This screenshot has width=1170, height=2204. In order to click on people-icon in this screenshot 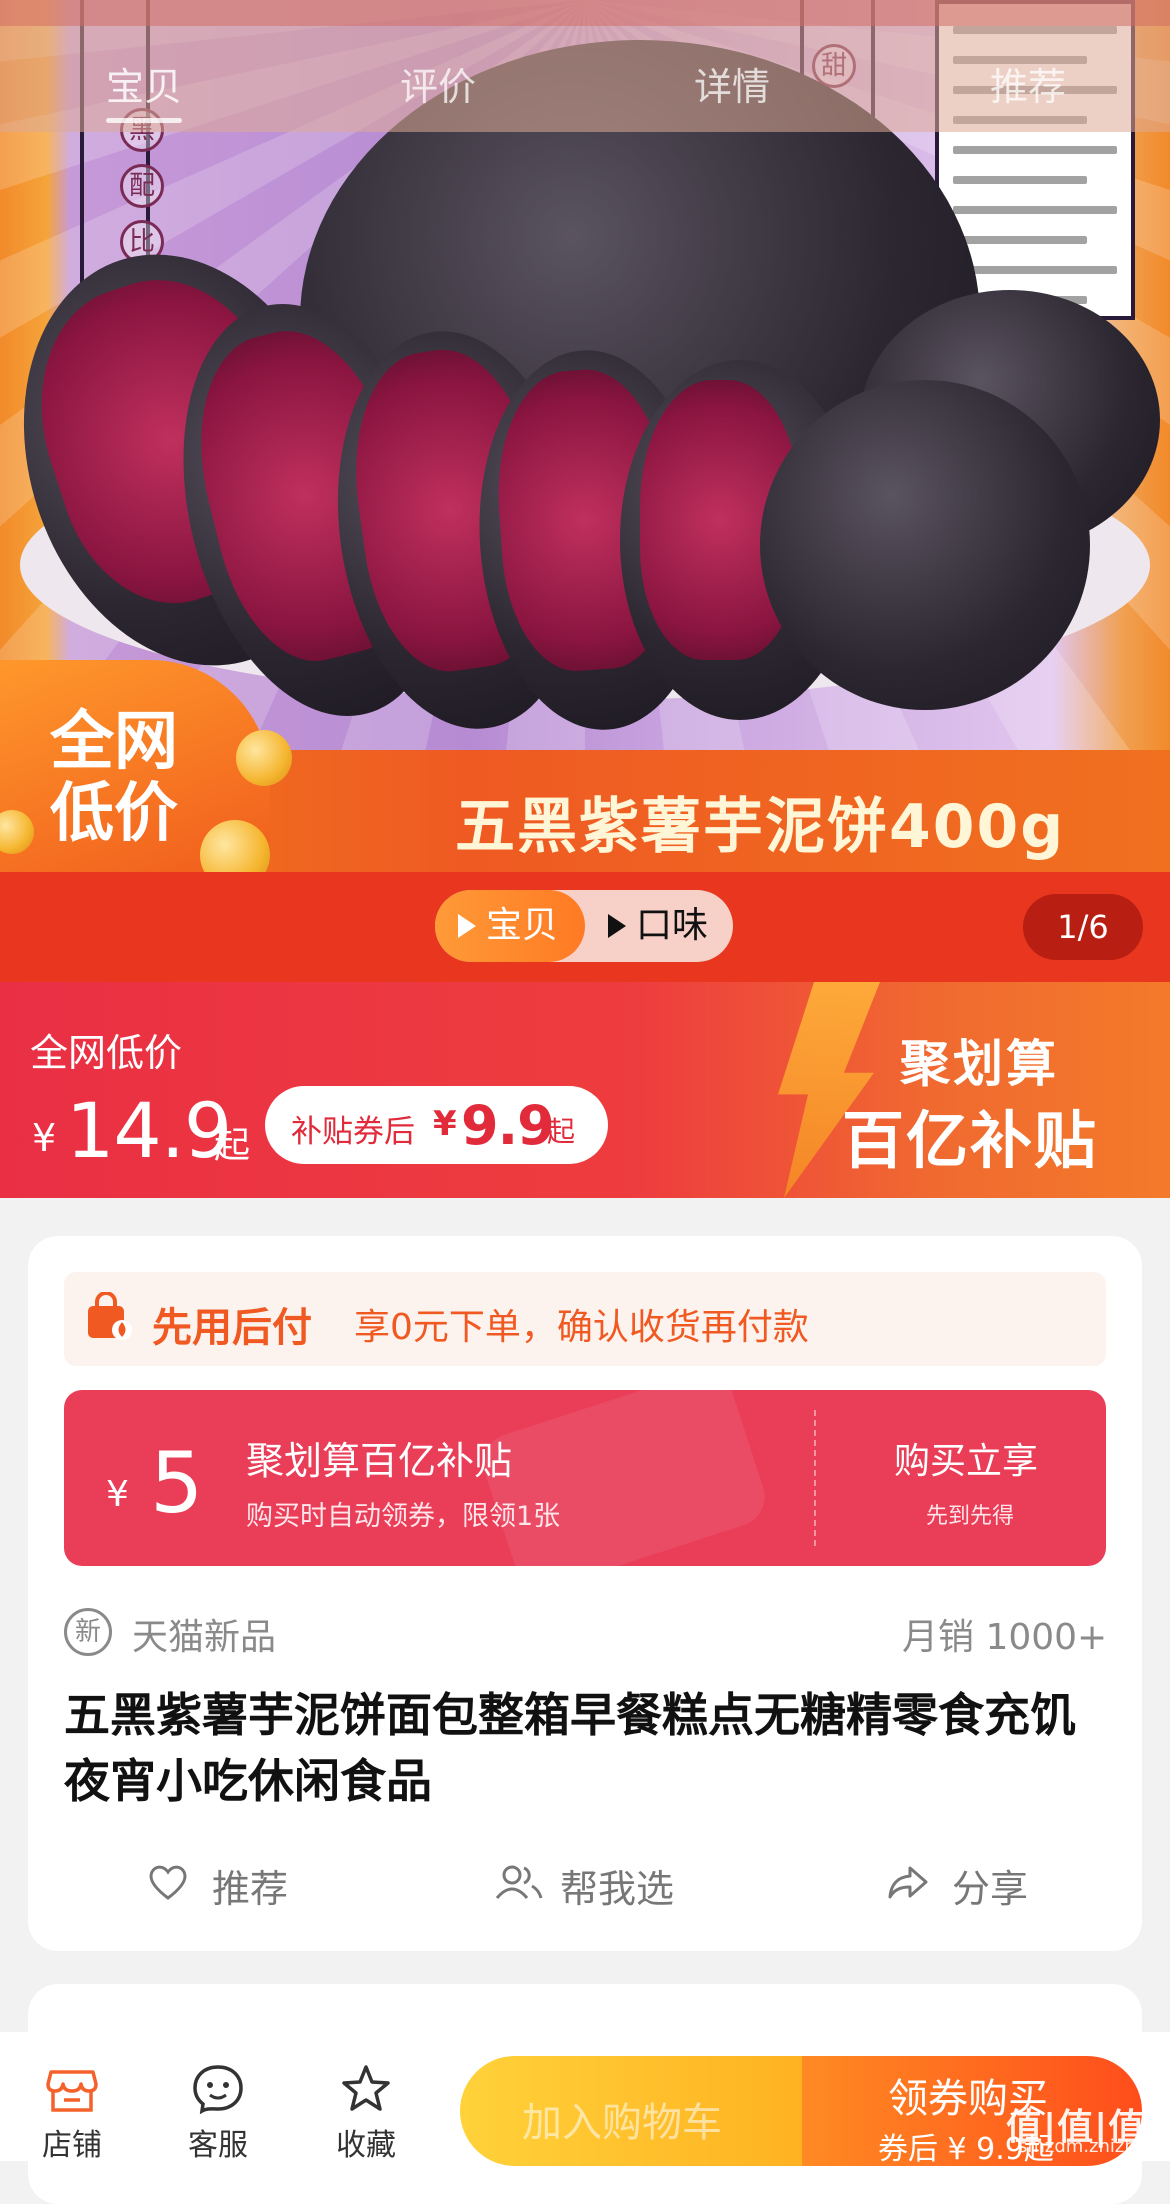, I will do `click(519, 1882)`.